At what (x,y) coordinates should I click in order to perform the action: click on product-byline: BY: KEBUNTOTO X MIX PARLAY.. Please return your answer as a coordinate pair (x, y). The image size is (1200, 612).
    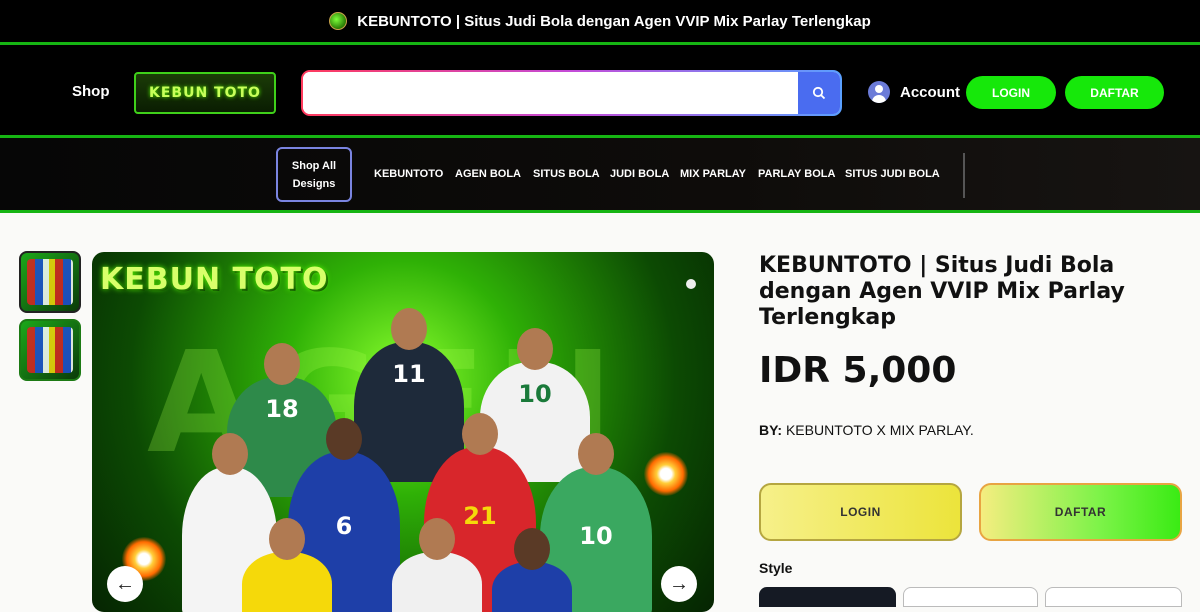
    Looking at the image, I should click on (866, 430).